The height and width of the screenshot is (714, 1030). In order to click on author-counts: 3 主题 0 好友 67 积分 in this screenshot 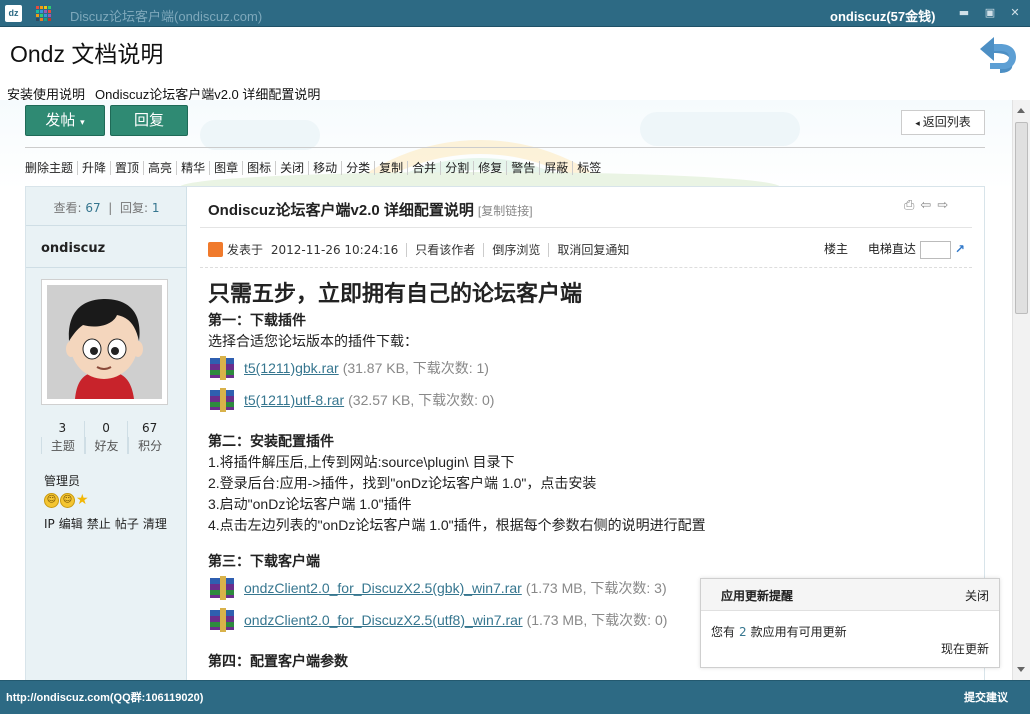, I will do `click(106, 437)`.